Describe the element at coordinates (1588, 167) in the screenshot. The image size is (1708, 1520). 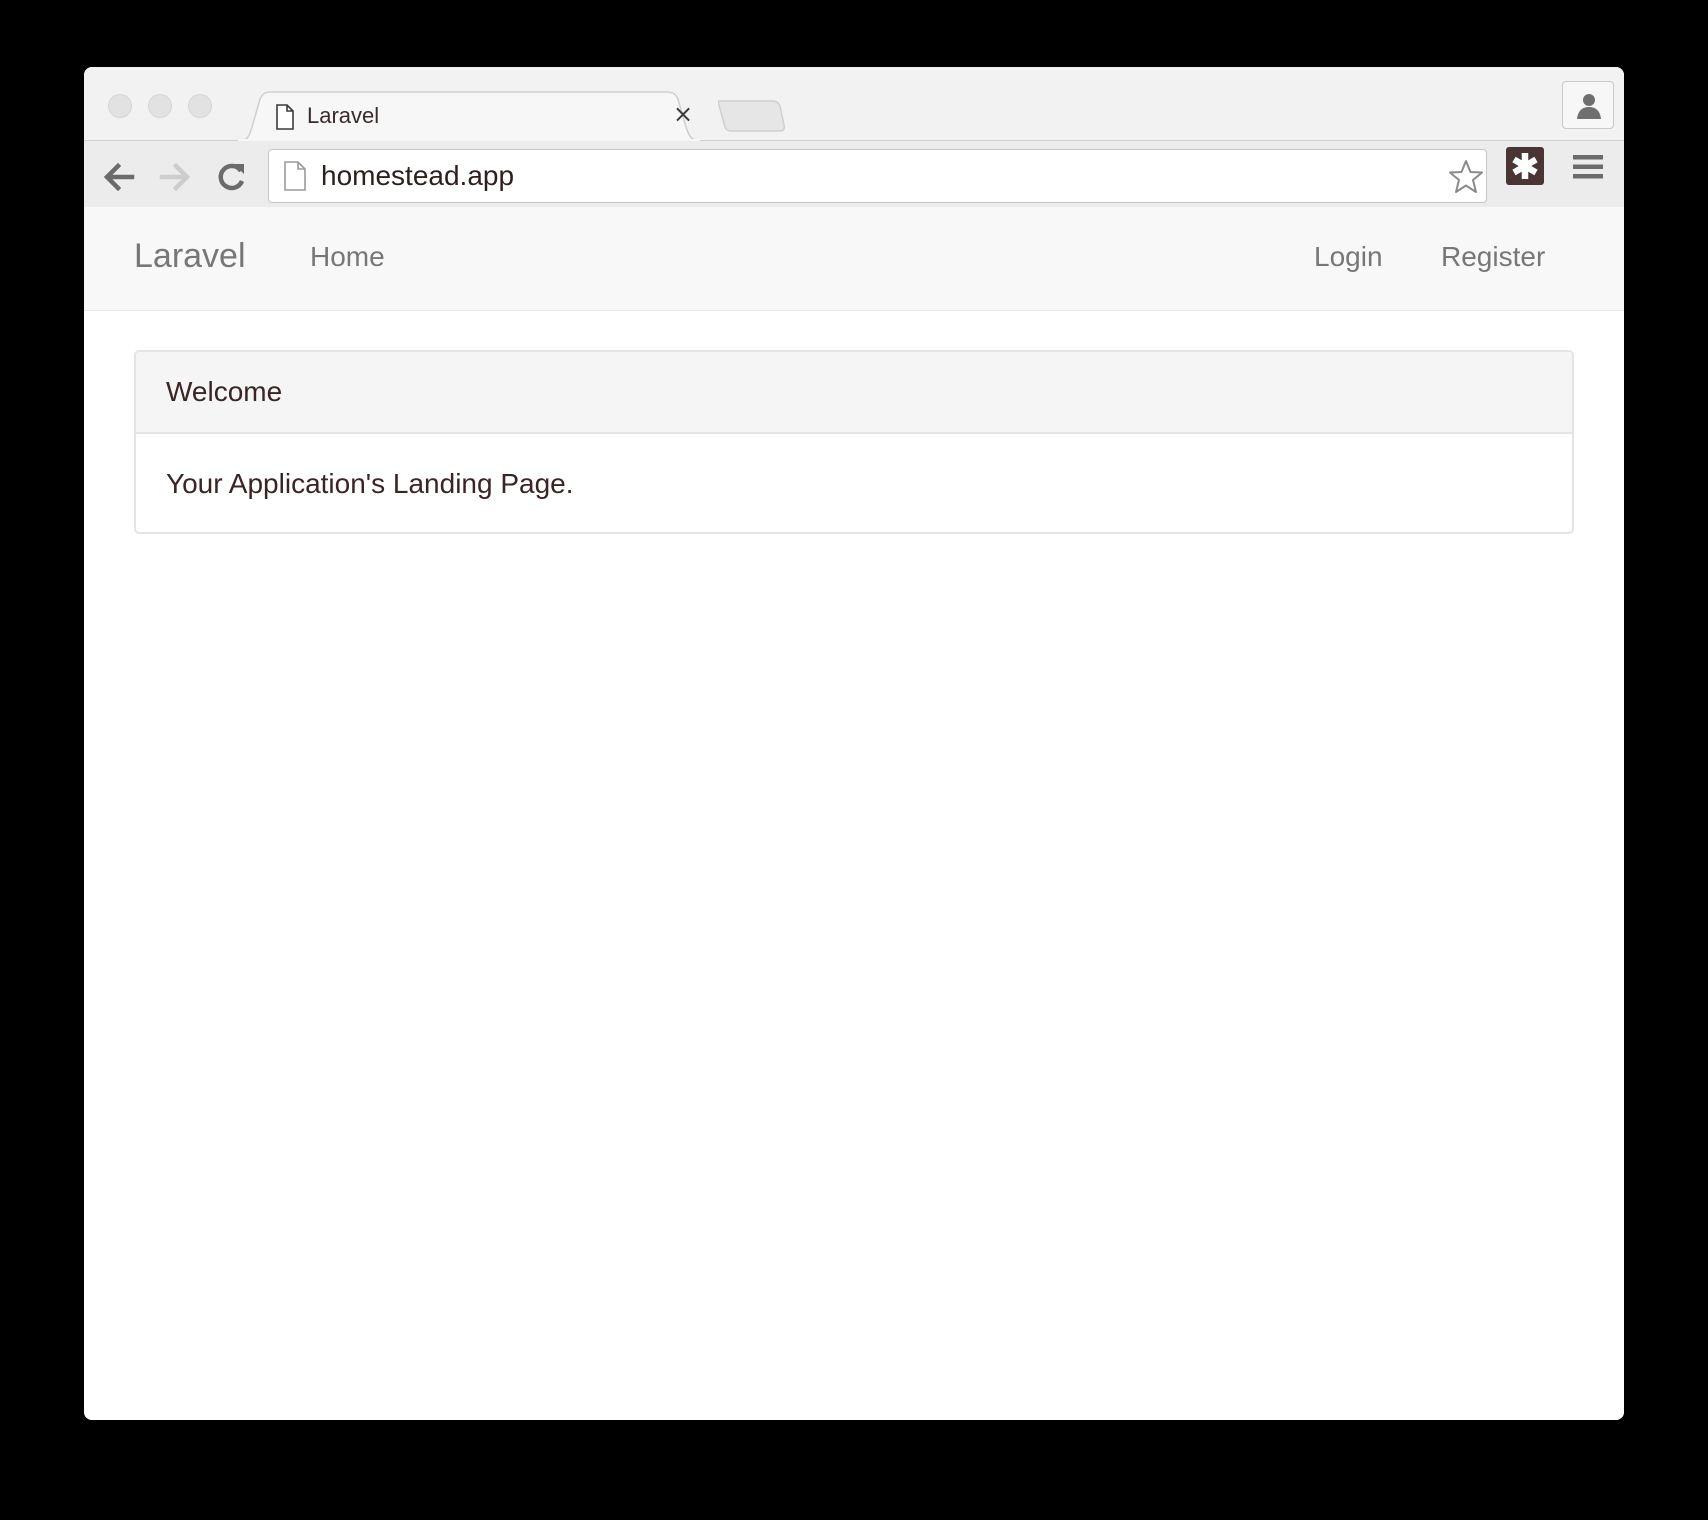
I see `menu-icon` at that location.